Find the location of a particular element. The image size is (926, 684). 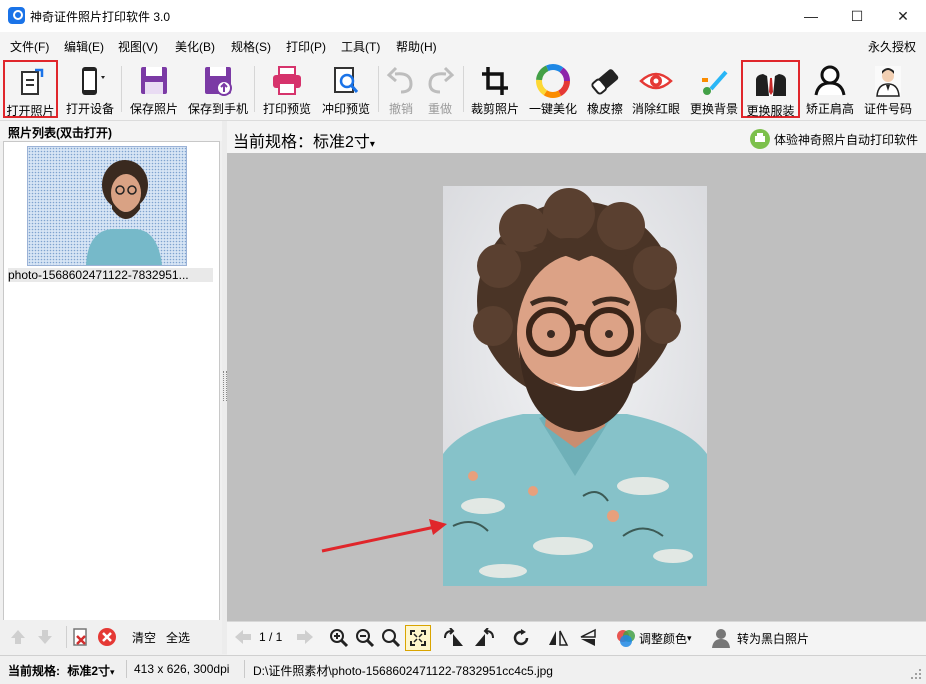

zoom-in-icon is located at coordinates (339, 638).